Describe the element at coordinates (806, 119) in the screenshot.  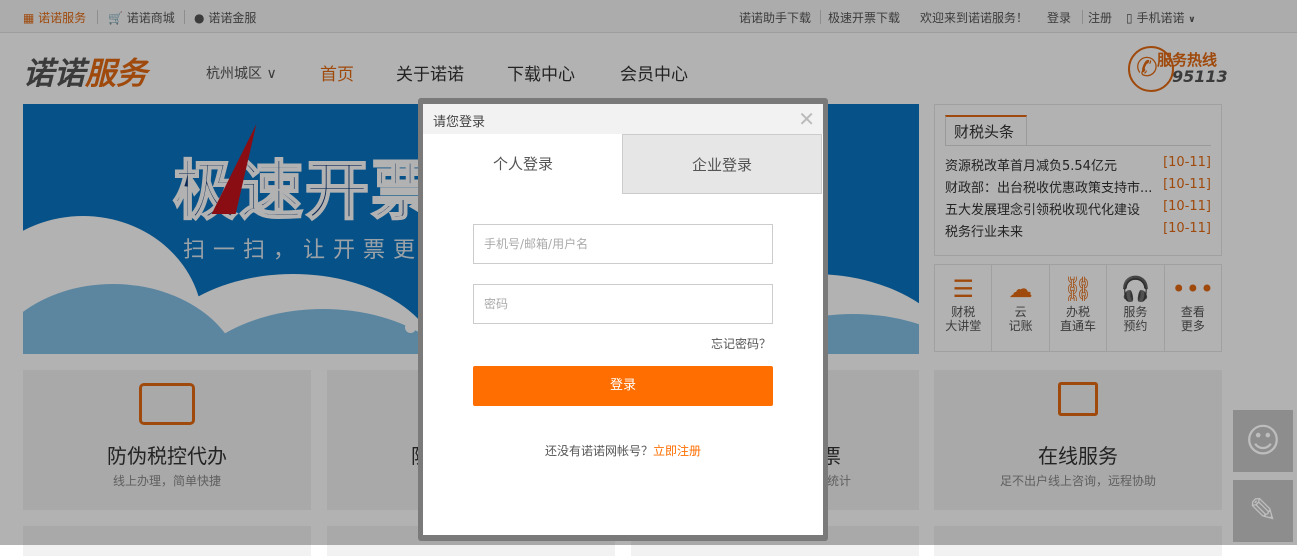
I see `close-icon: ✕` at that location.